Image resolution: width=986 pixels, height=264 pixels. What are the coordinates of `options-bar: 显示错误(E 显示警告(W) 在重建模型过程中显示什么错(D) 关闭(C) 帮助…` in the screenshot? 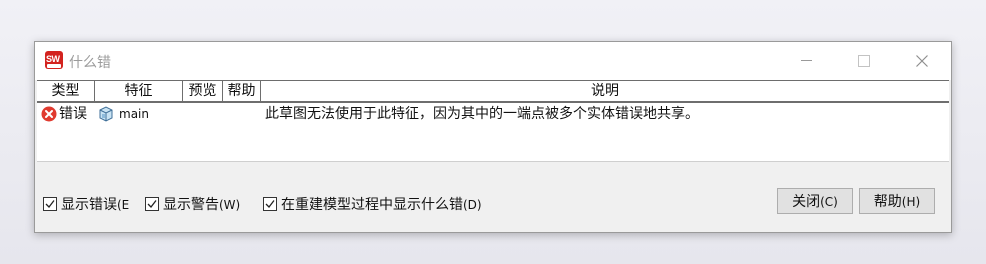 It's located at (493, 202).